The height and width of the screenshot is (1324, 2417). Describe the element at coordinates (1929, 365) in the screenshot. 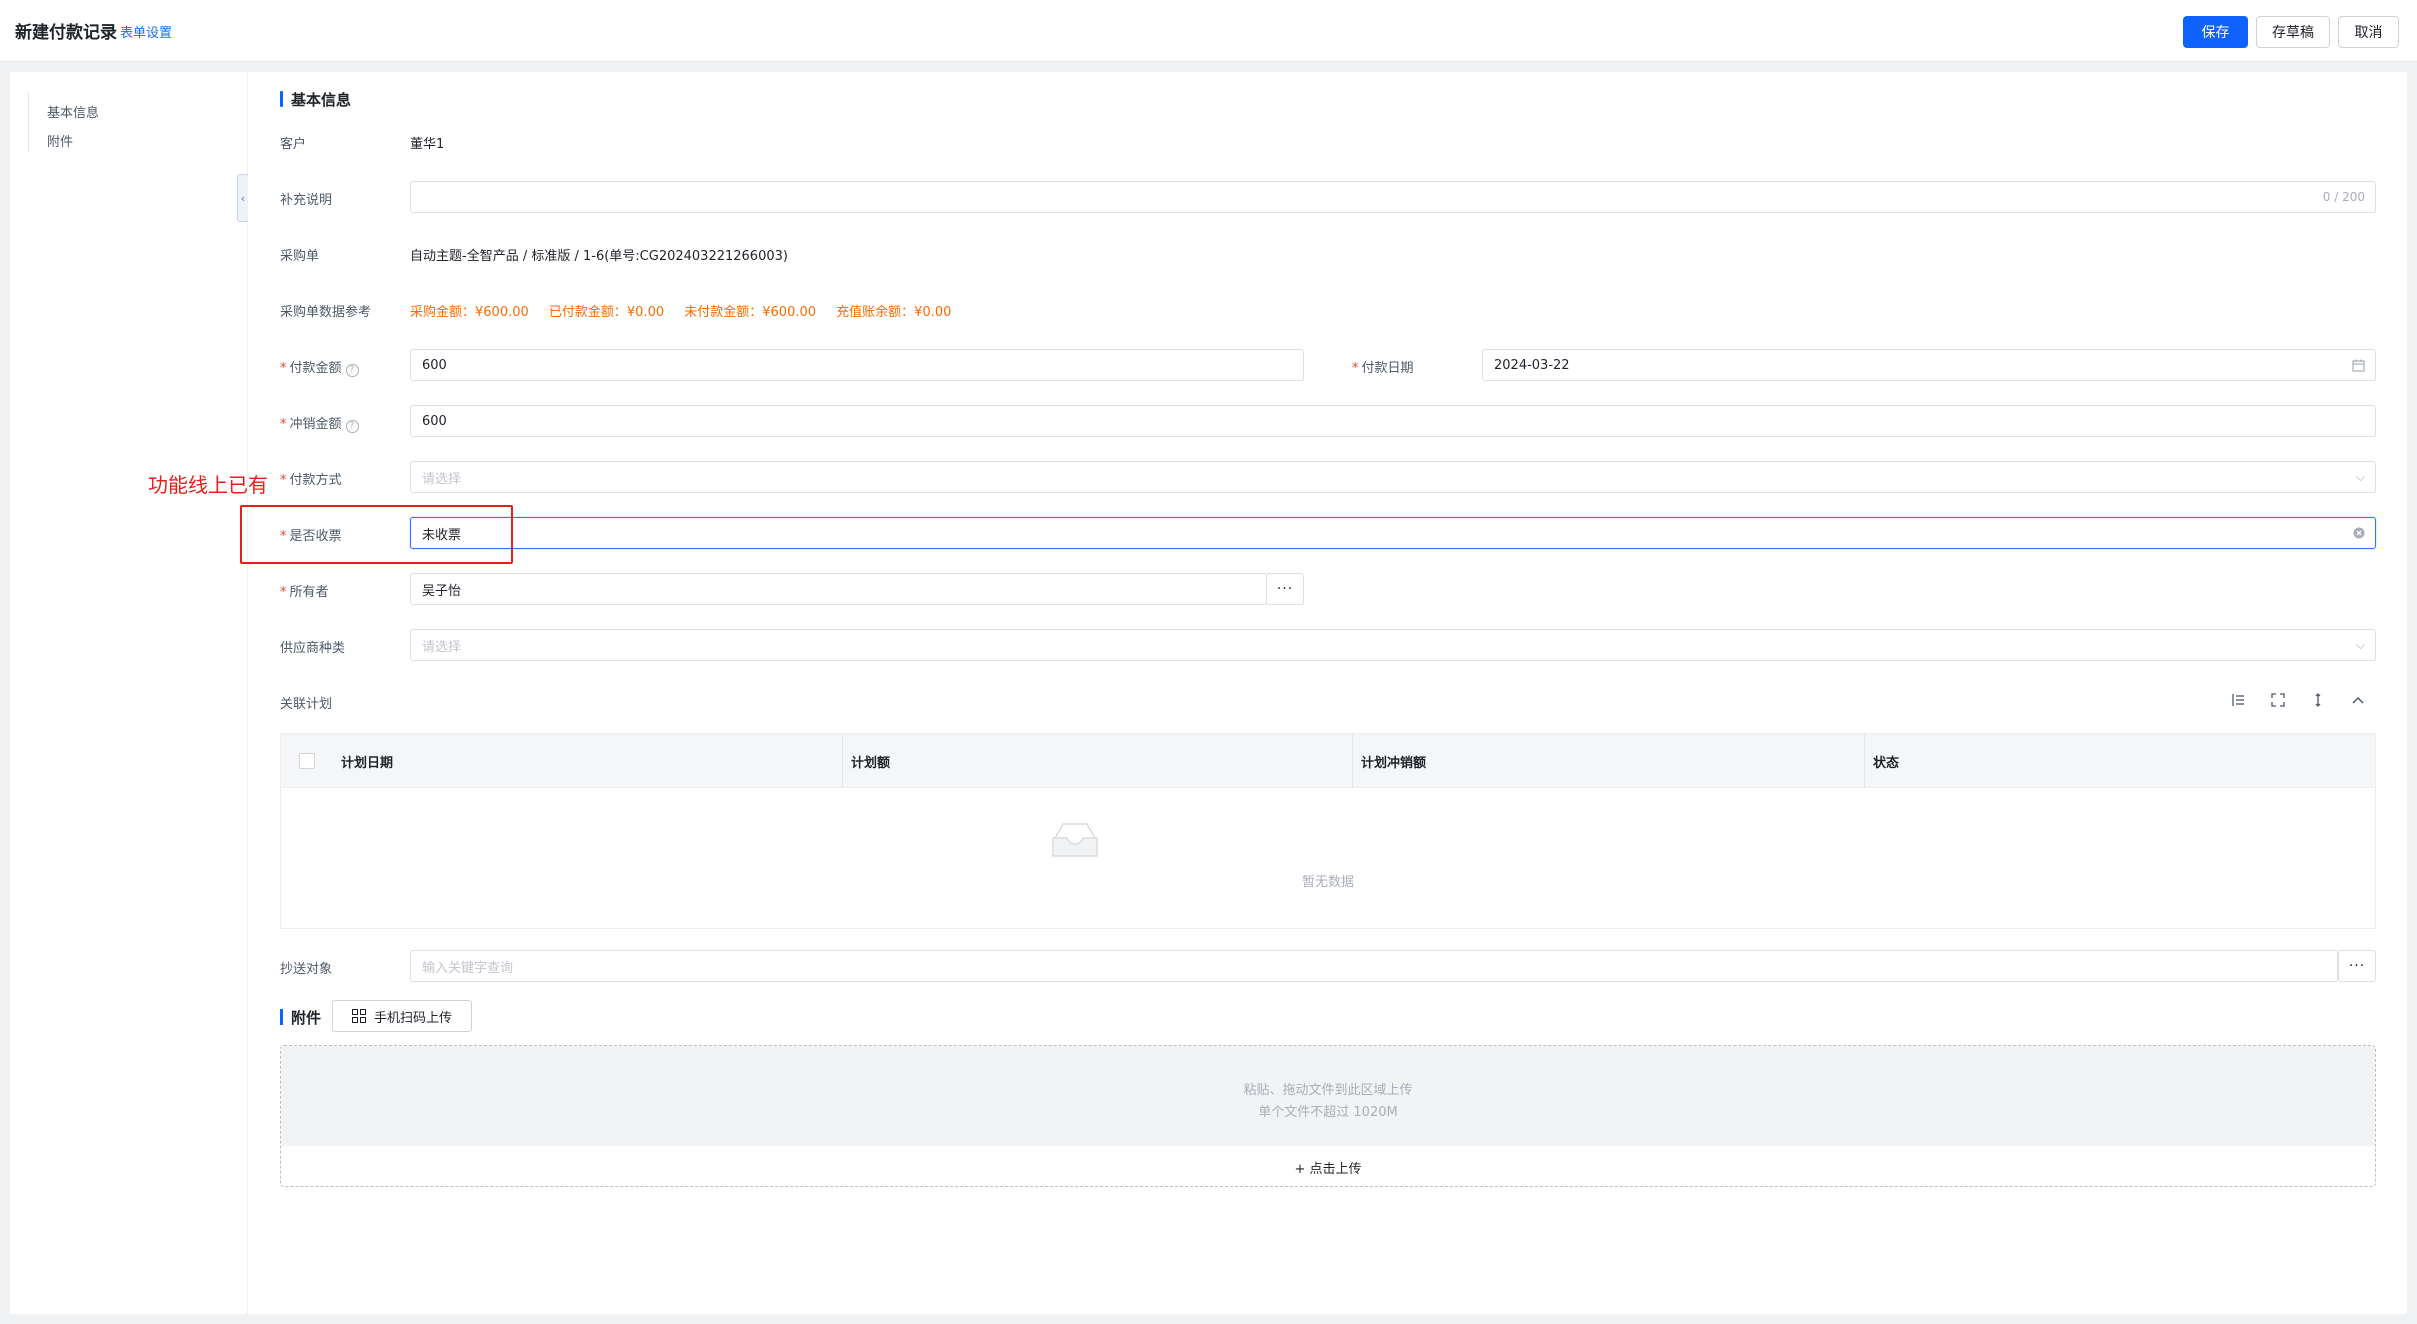

I see `payment-date-picker: 2024-03-22` at that location.